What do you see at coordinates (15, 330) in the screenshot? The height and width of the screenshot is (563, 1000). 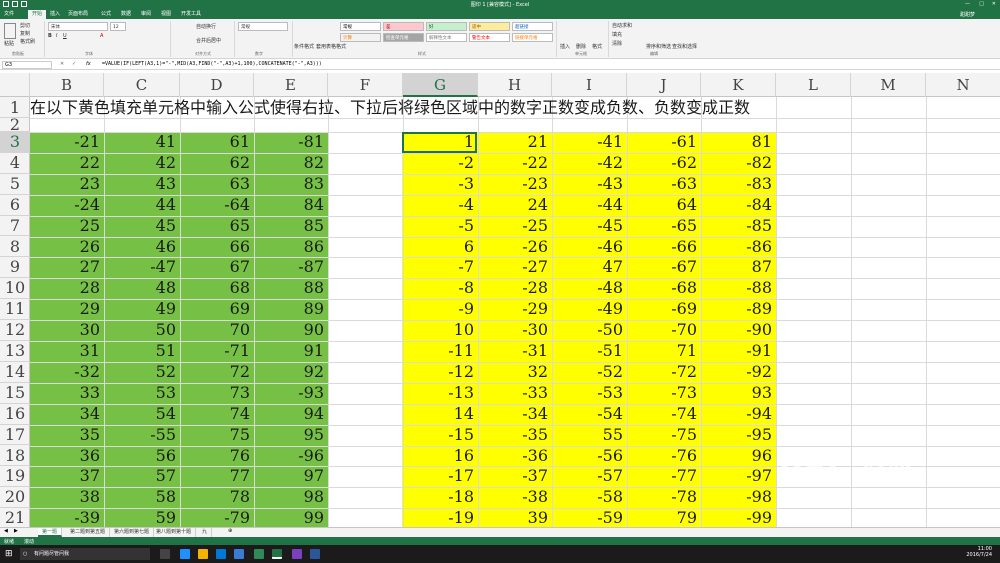 I see `row-header-12: 12` at bounding box center [15, 330].